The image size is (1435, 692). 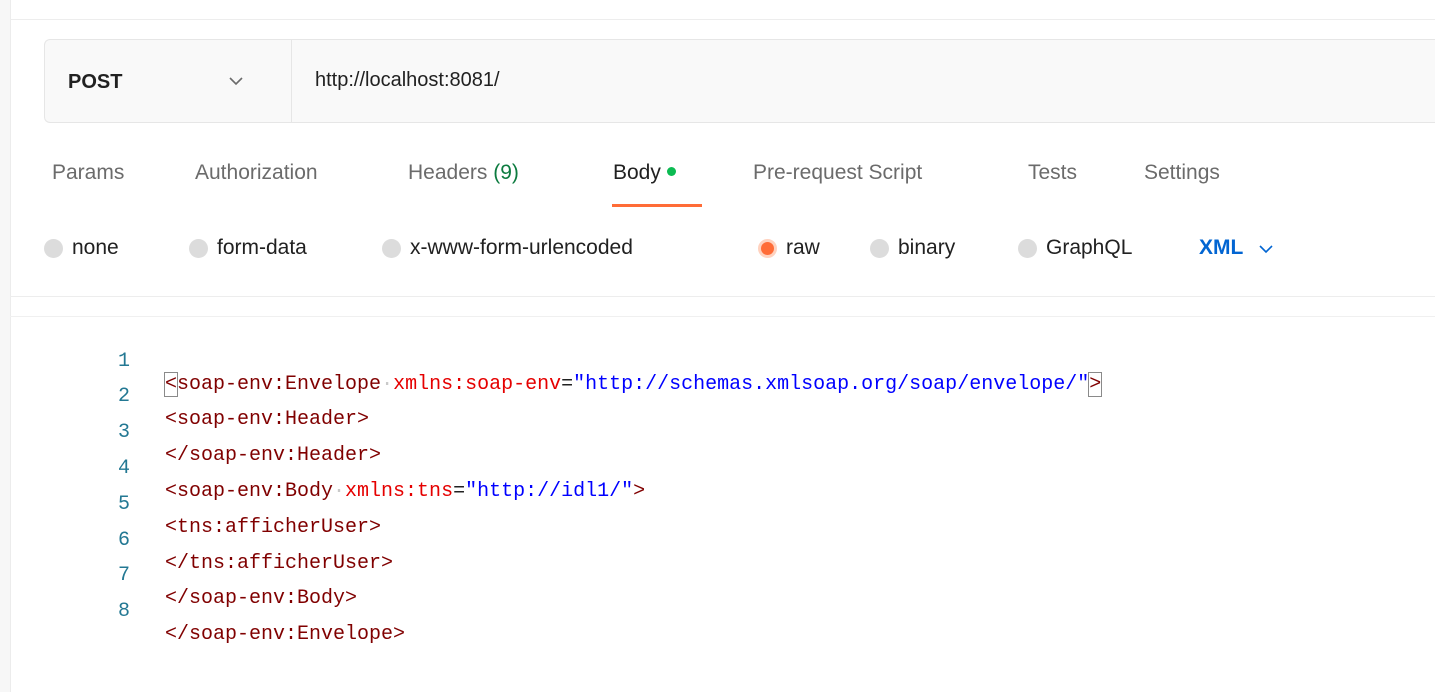 What do you see at coordinates (279, 563) in the screenshot?
I see `code-text: </tns:afficherUser>` at bounding box center [279, 563].